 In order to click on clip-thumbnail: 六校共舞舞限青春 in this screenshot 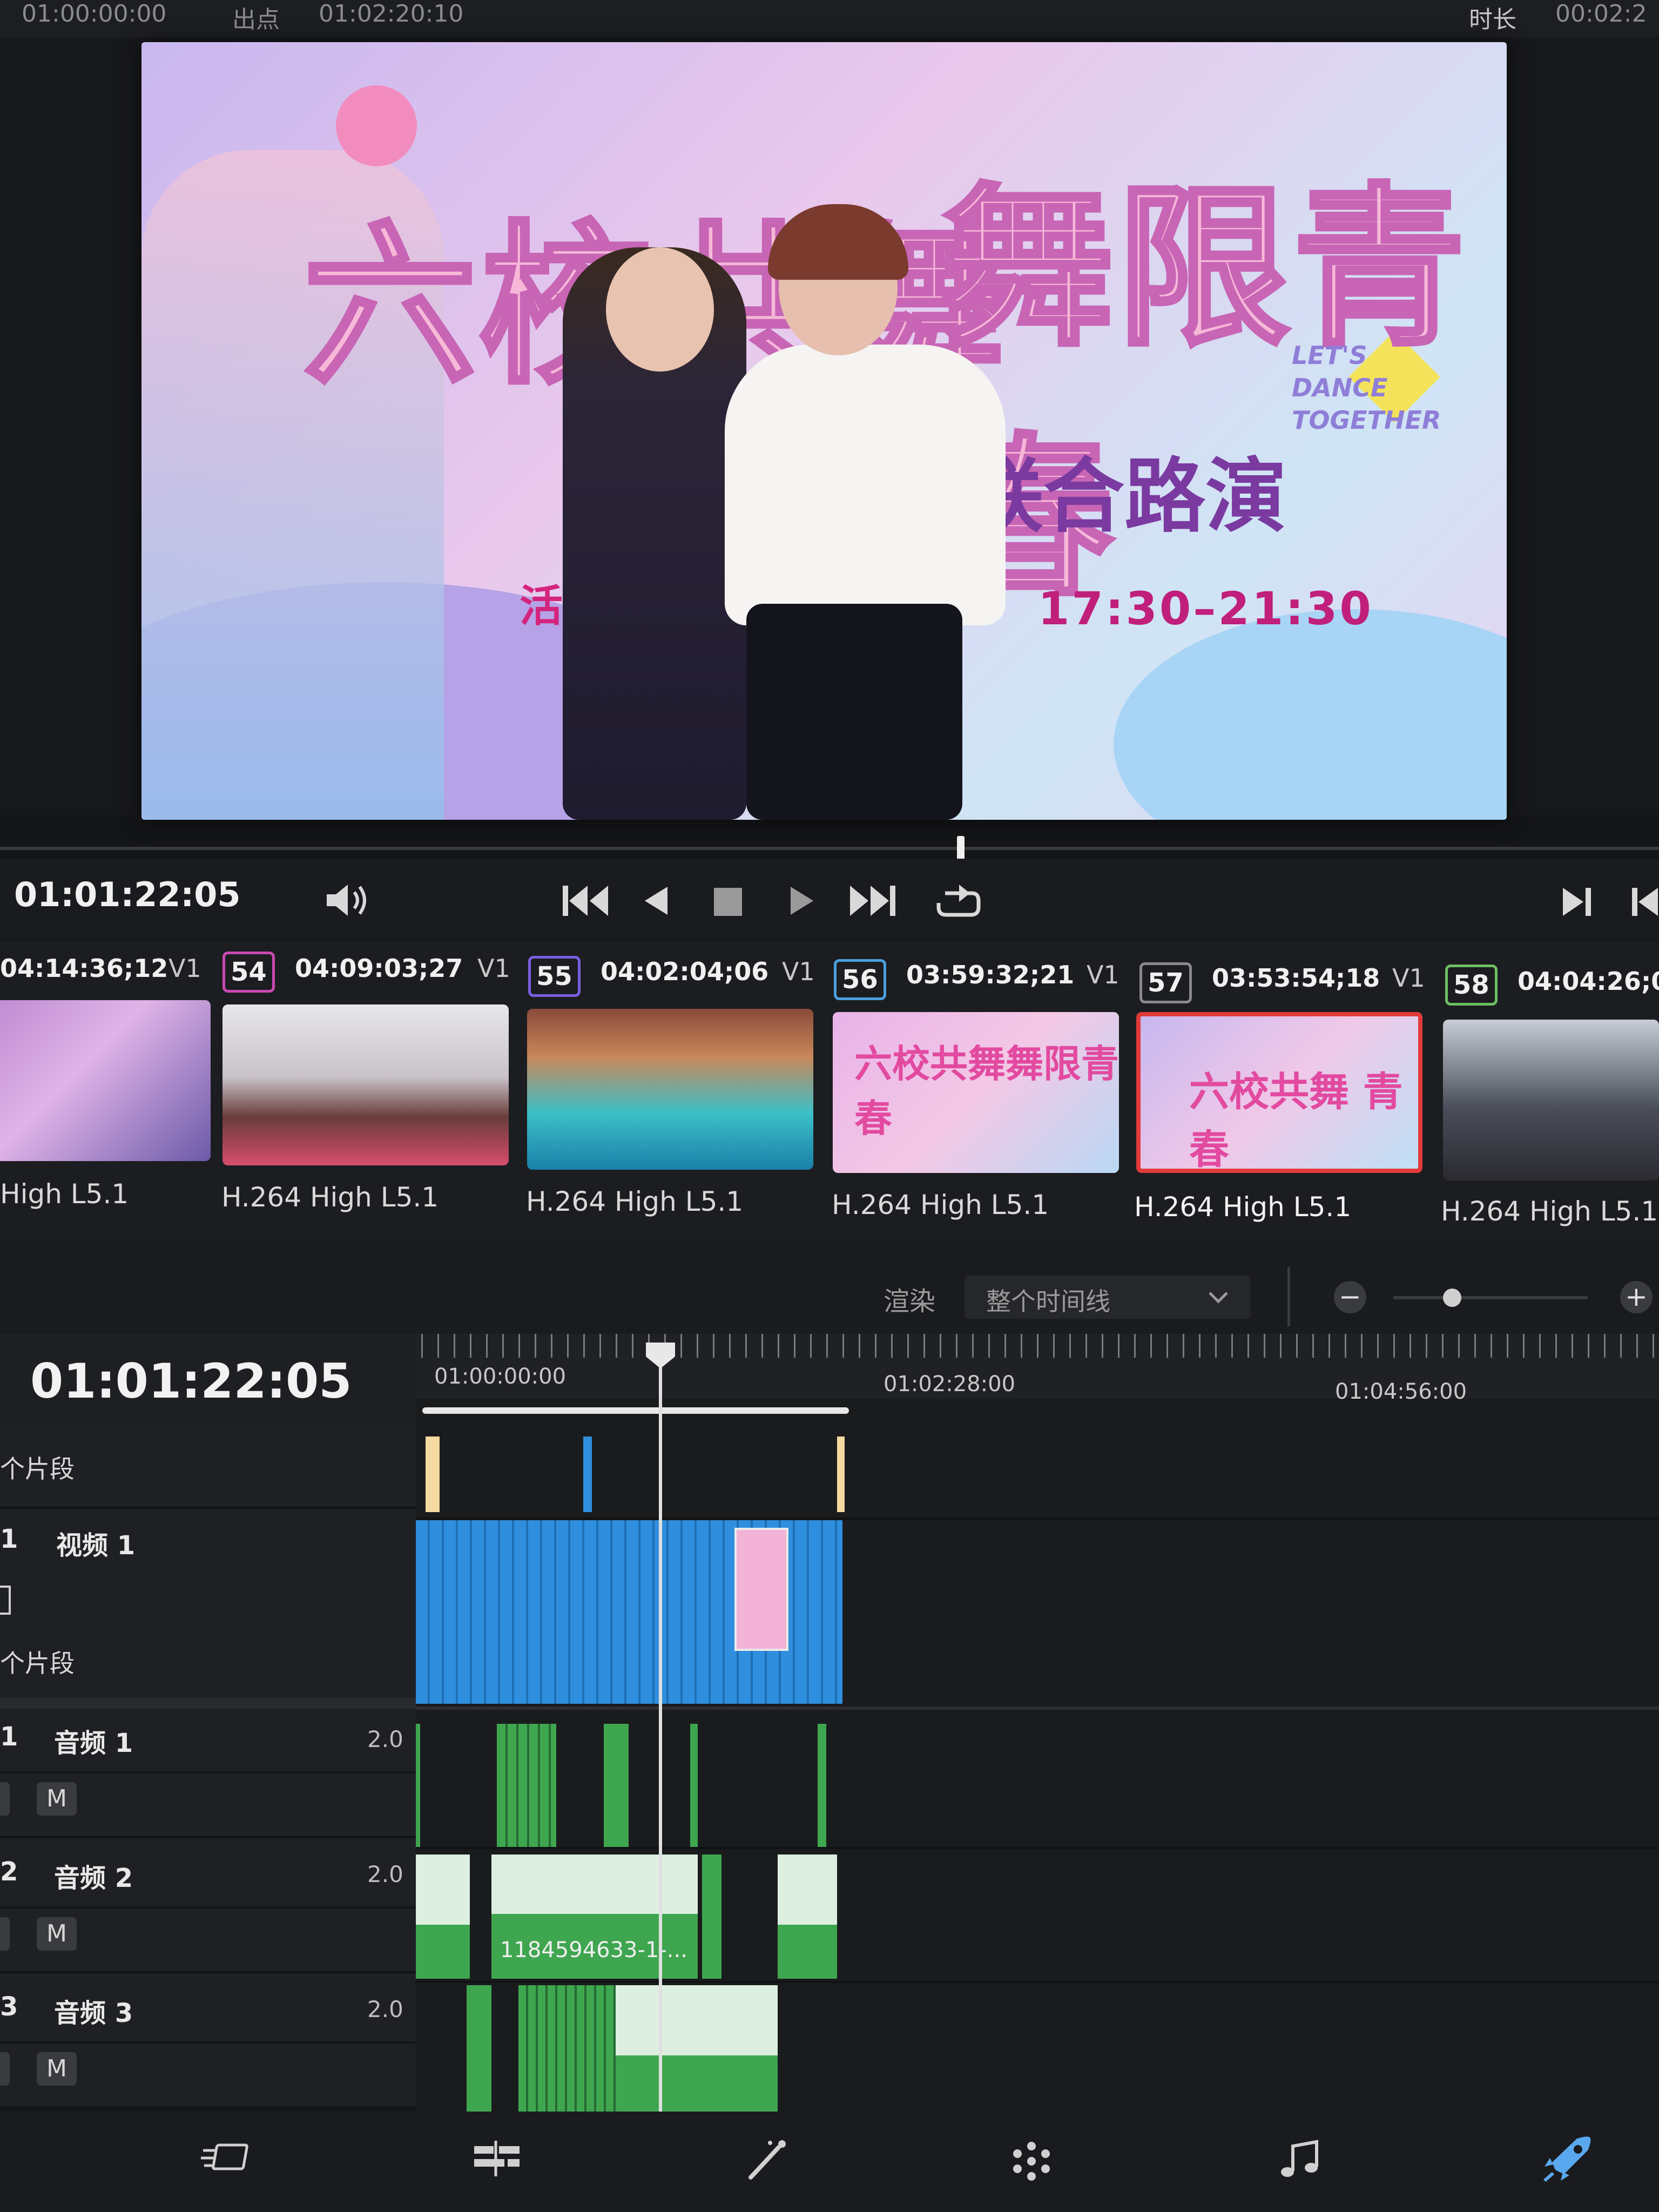, I will do `click(976, 1092)`.